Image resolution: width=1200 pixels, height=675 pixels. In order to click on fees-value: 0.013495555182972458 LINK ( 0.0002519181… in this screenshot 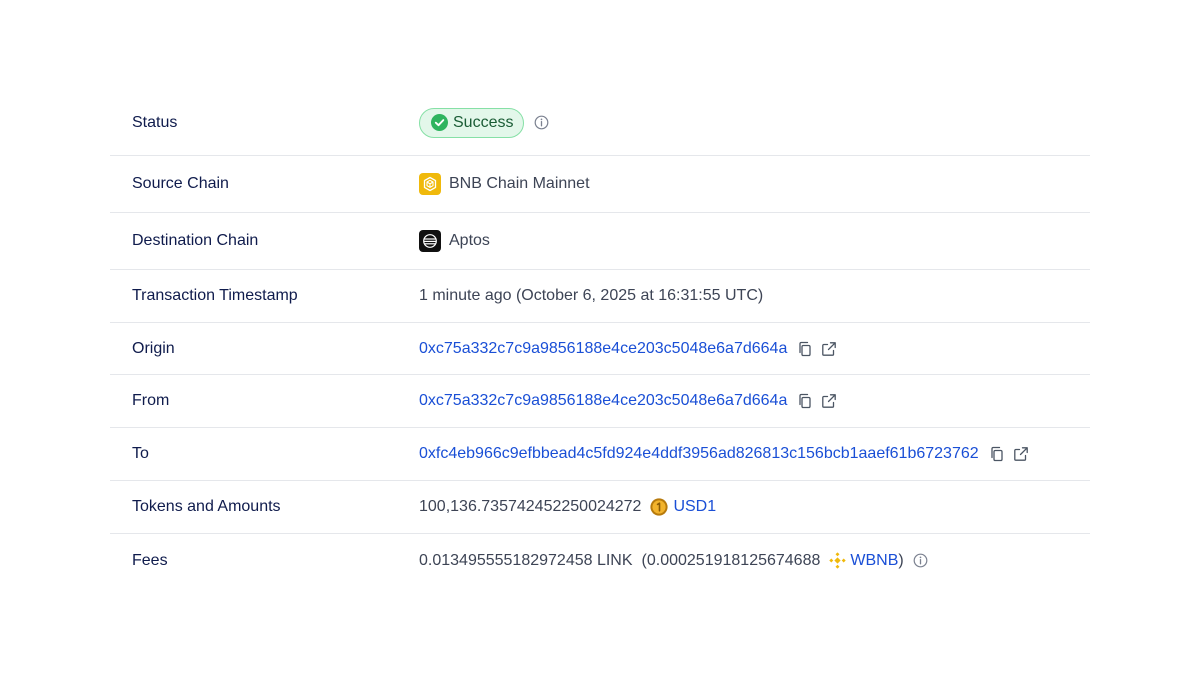, I will do `click(673, 561)`.